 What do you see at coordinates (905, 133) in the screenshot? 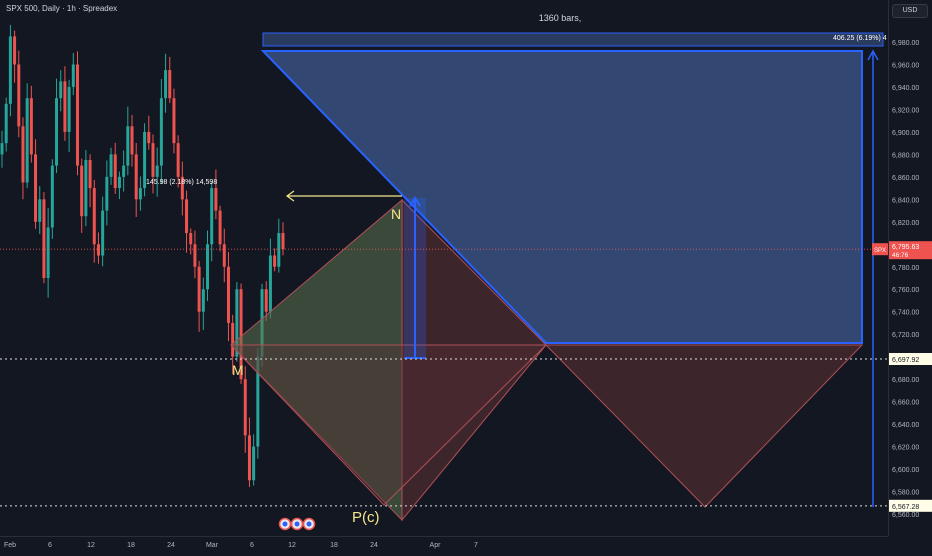
I see `price-tick: 6,900.00` at bounding box center [905, 133].